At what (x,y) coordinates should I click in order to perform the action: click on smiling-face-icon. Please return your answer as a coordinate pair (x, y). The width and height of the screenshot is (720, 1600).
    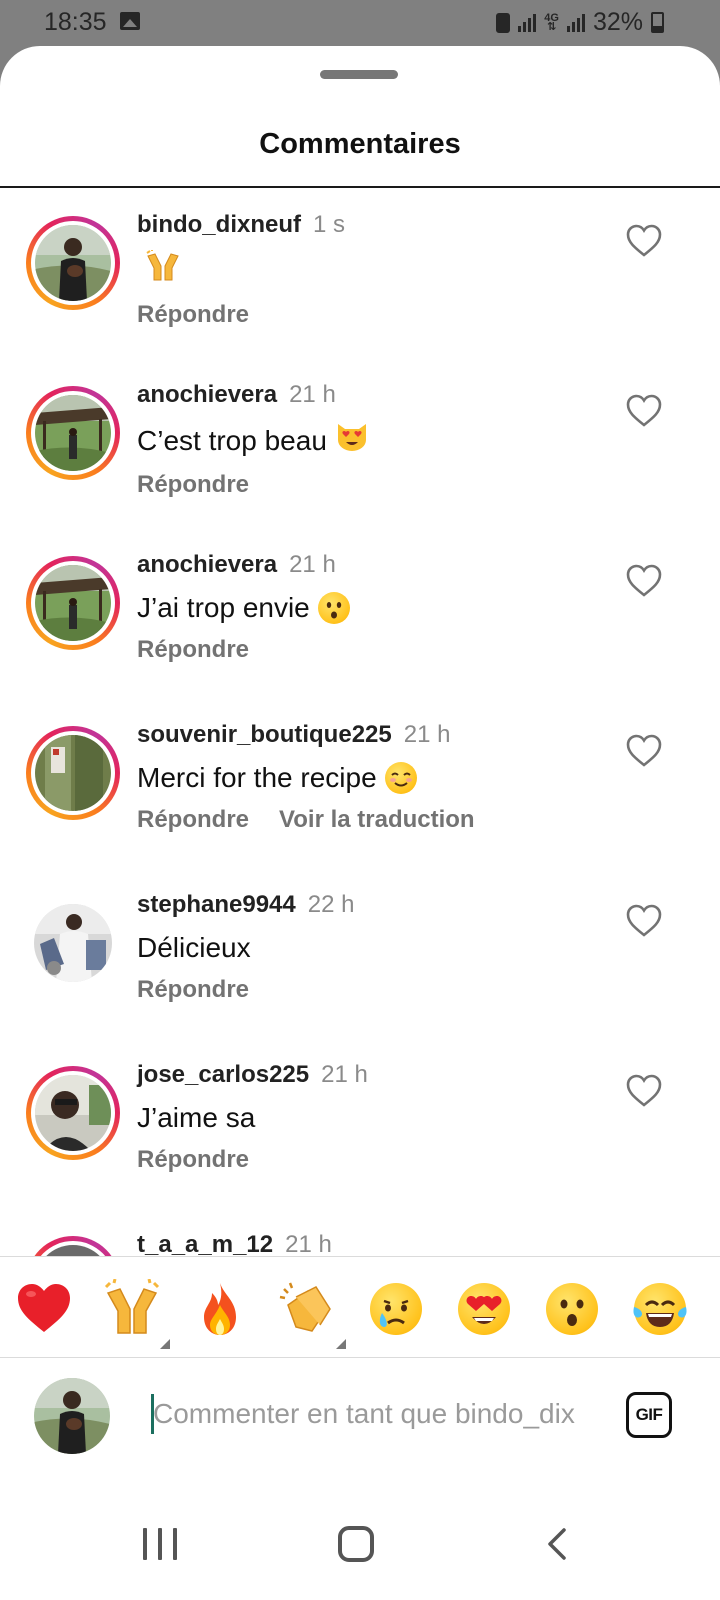
    Looking at the image, I should click on (400, 778).